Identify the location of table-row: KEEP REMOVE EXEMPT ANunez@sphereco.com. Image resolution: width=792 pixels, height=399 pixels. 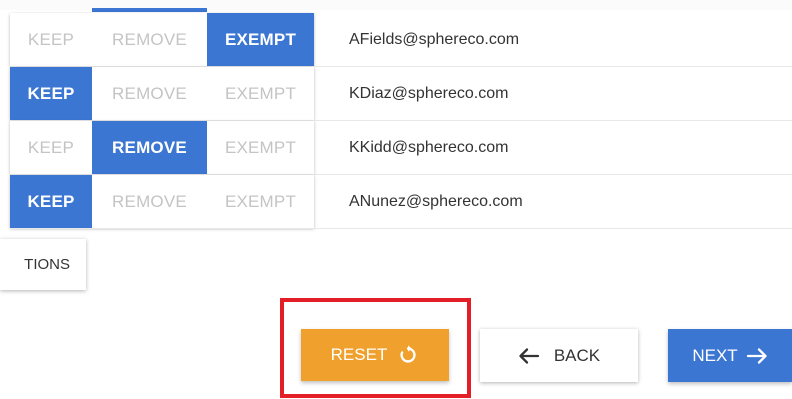
(401, 202).